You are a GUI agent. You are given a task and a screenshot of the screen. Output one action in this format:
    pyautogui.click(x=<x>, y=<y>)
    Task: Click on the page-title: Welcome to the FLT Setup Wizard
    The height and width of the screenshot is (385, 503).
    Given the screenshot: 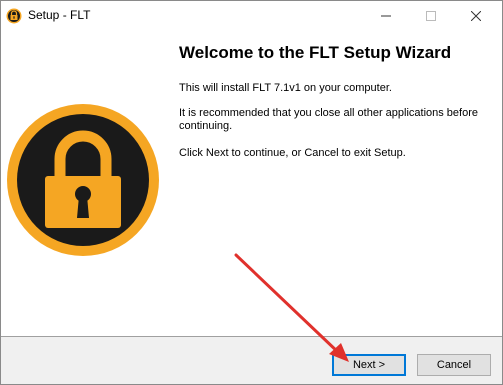 What is the action you would take?
    pyautogui.click(x=315, y=52)
    